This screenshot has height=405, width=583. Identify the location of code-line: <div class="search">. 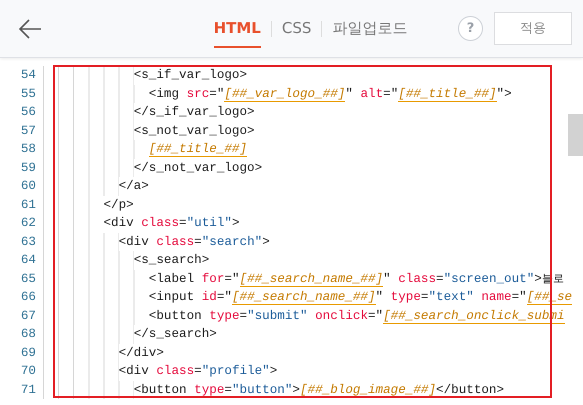
(194, 242).